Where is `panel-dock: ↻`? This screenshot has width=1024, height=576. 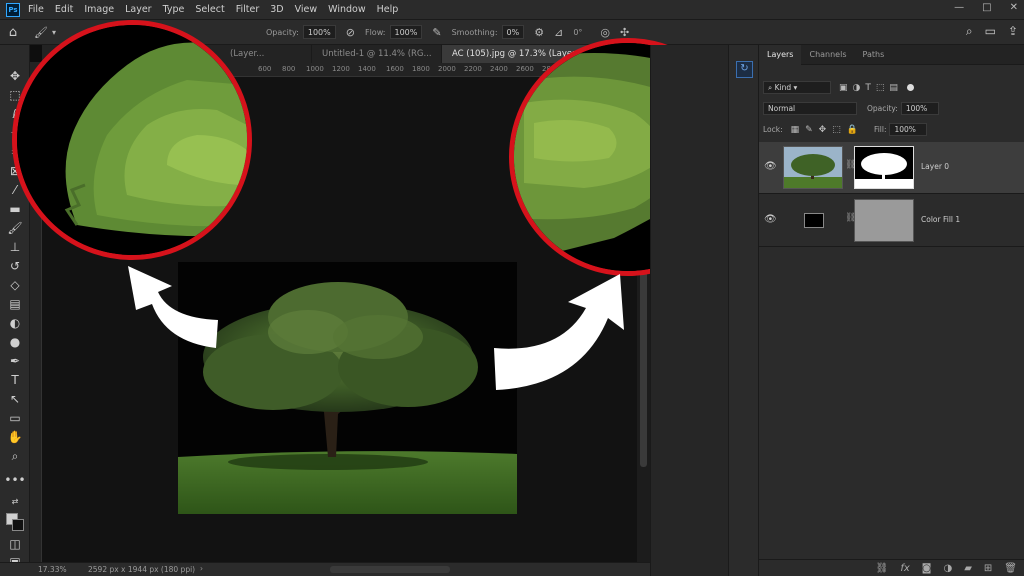
panel-dock: ↻ is located at coordinates (704, 310).